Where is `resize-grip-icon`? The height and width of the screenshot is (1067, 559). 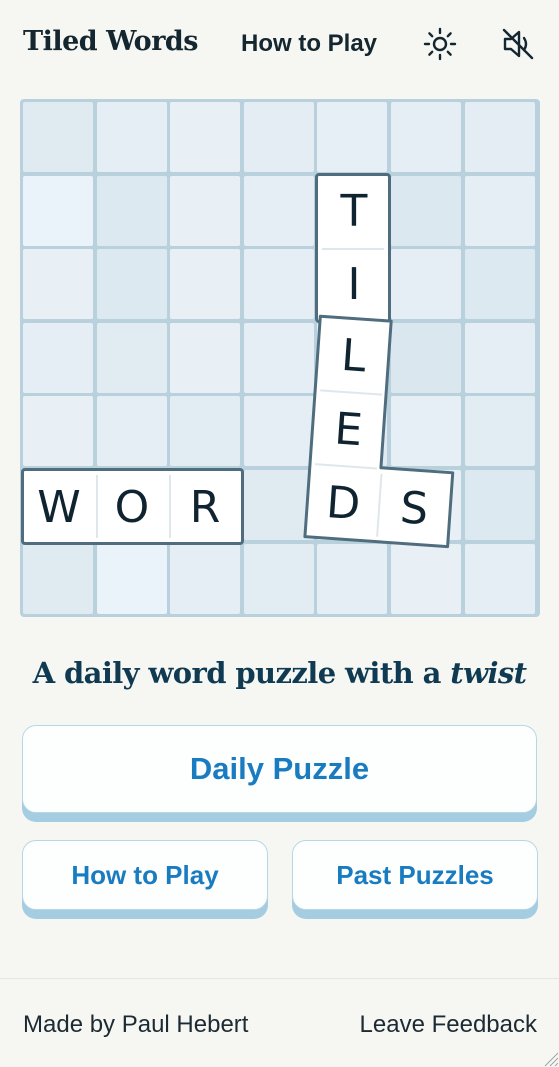 resize-grip-icon is located at coordinates (549, 1057).